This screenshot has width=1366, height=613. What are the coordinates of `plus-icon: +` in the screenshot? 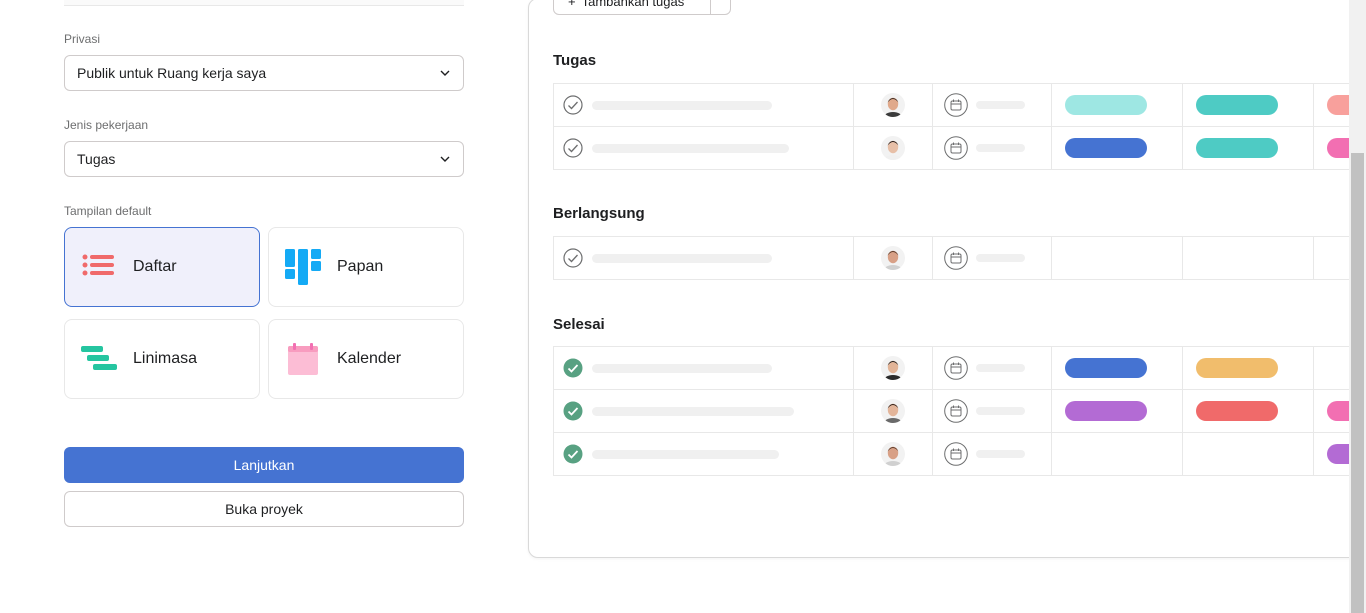 It's located at (572, 4).